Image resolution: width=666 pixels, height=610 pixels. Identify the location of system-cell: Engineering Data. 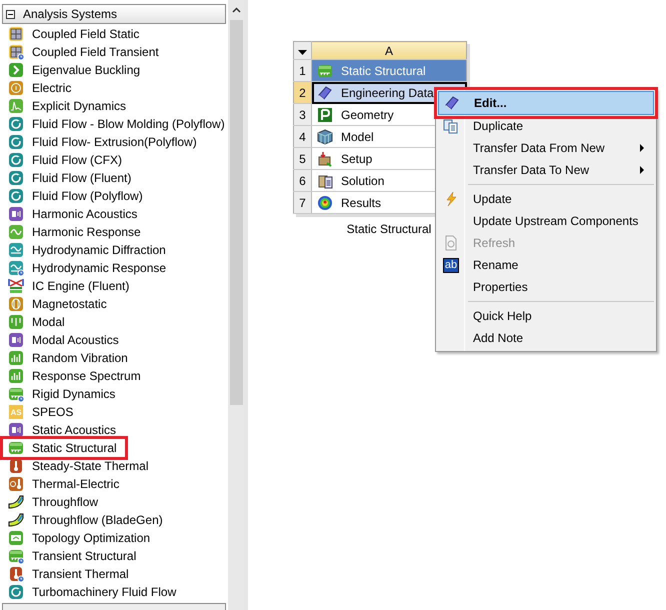
(389, 92).